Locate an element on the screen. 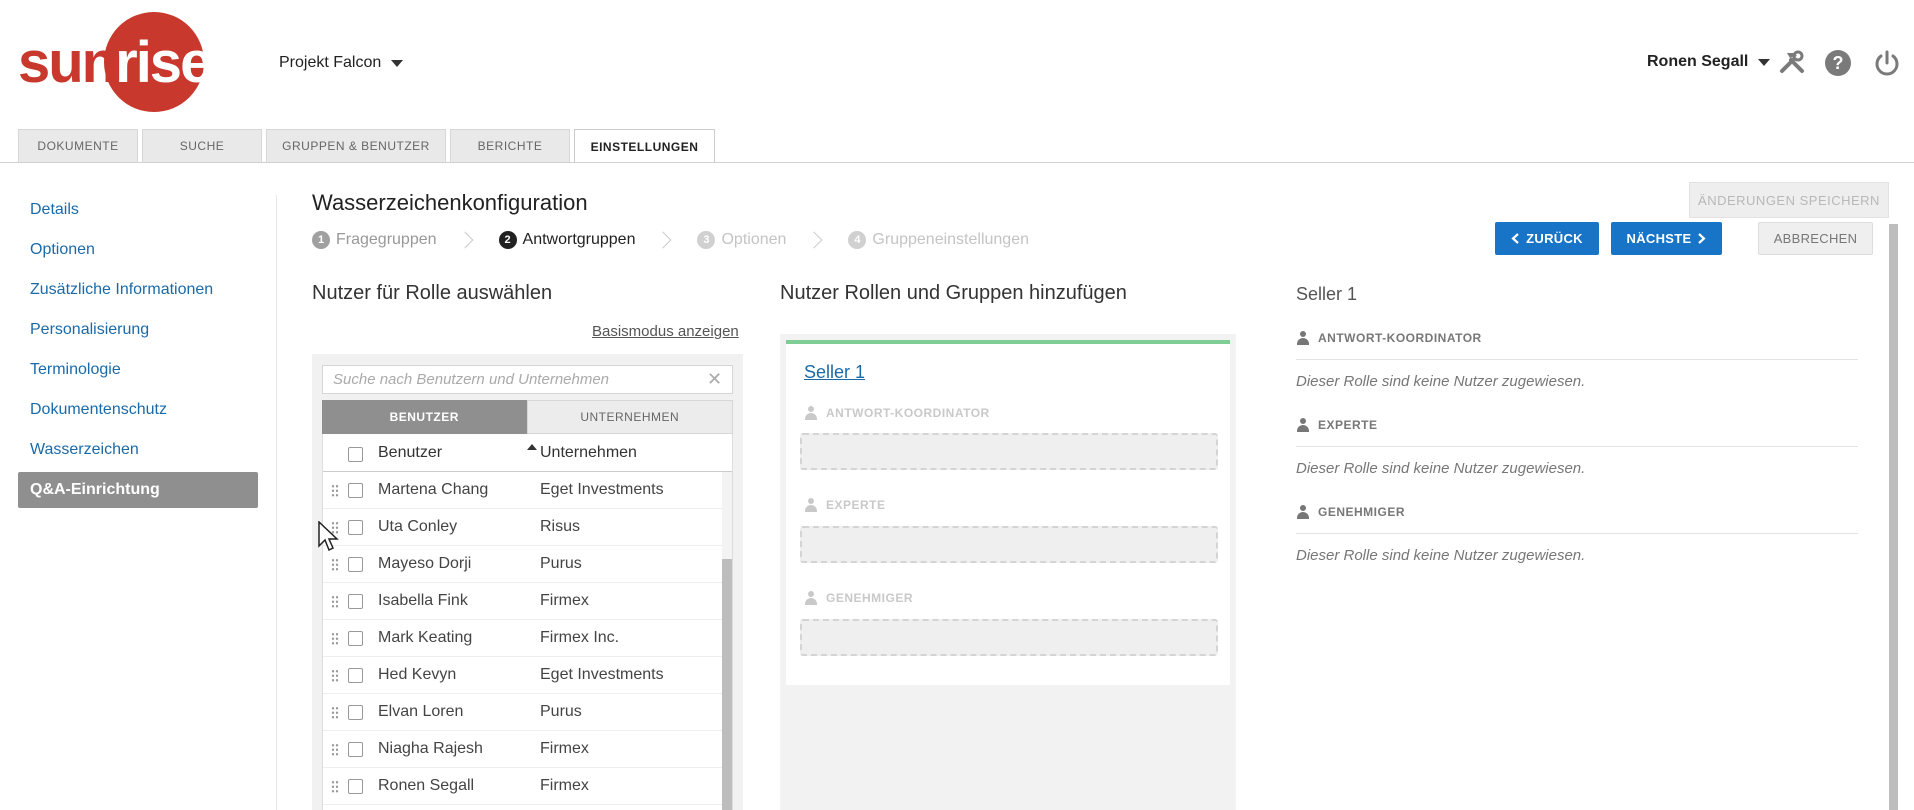 The image size is (1914, 810). step-number: 1 is located at coordinates (321, 240).